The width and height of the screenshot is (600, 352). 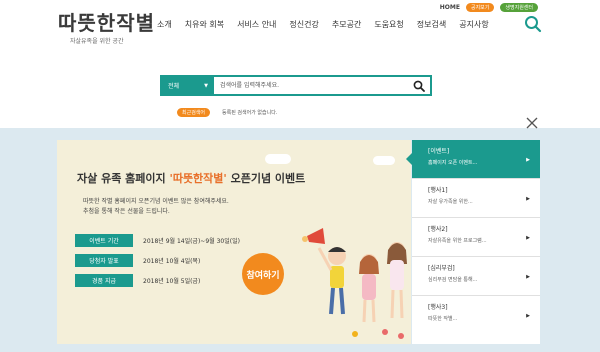 What do you see at coordinates (266, 178) in the screenshot?
I see `banner-title-suffix: 오픈기념 이벤트` at bounding box center [266, 178].